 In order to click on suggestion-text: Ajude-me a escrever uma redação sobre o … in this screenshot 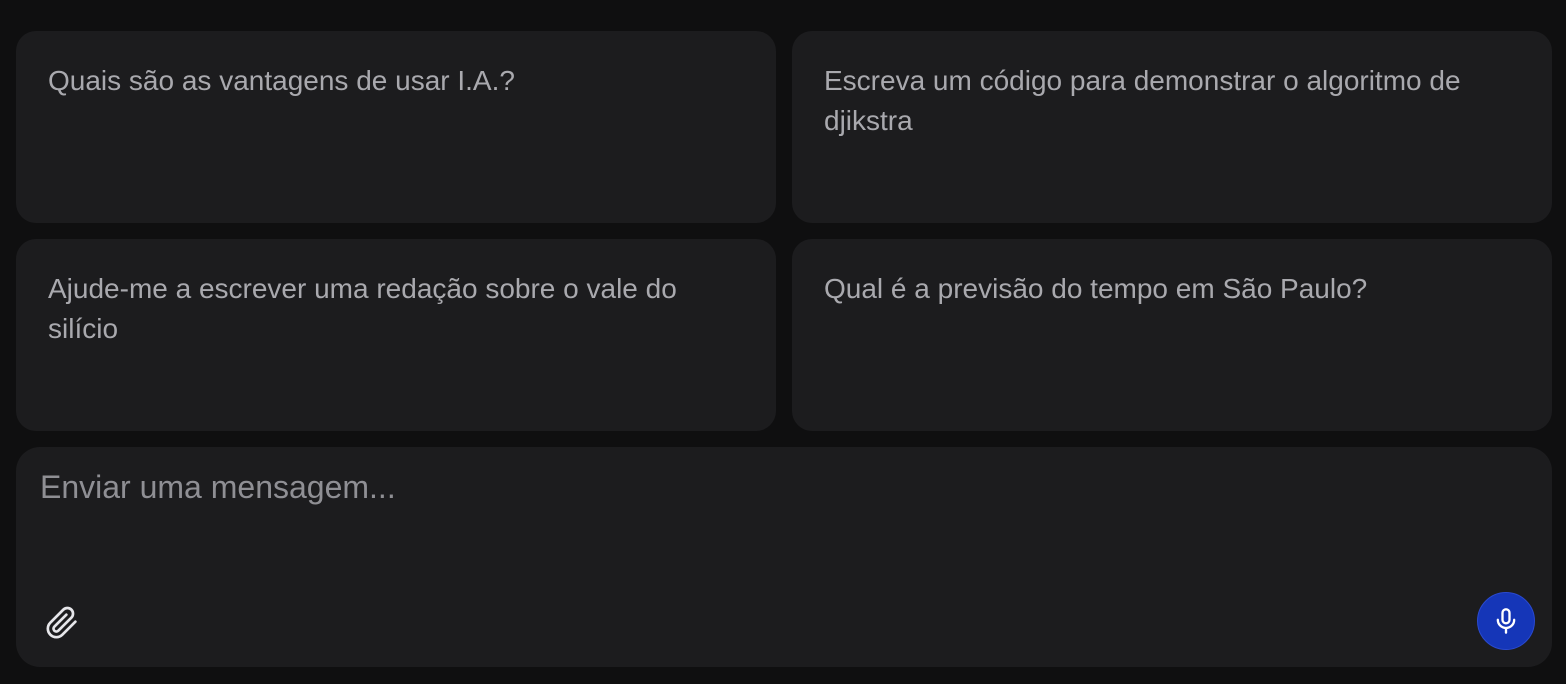, I will do `click(362, 308)`.